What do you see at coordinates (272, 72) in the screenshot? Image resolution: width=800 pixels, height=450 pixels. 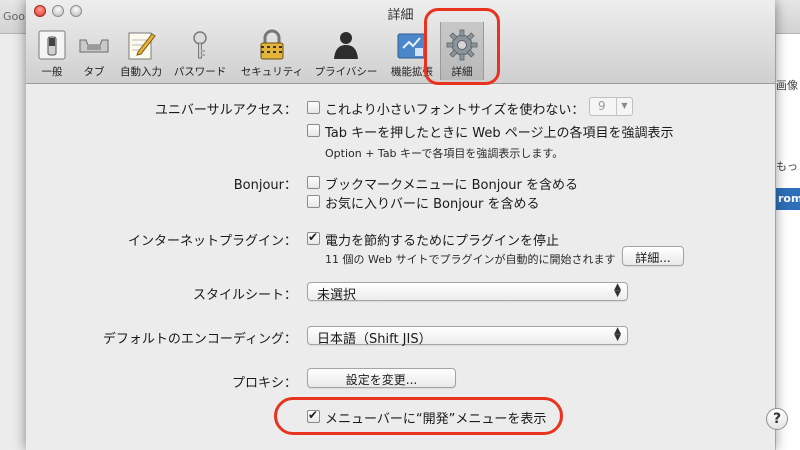 I see `toolbar-label: セキュリティ` at bounding box center [272, 72].